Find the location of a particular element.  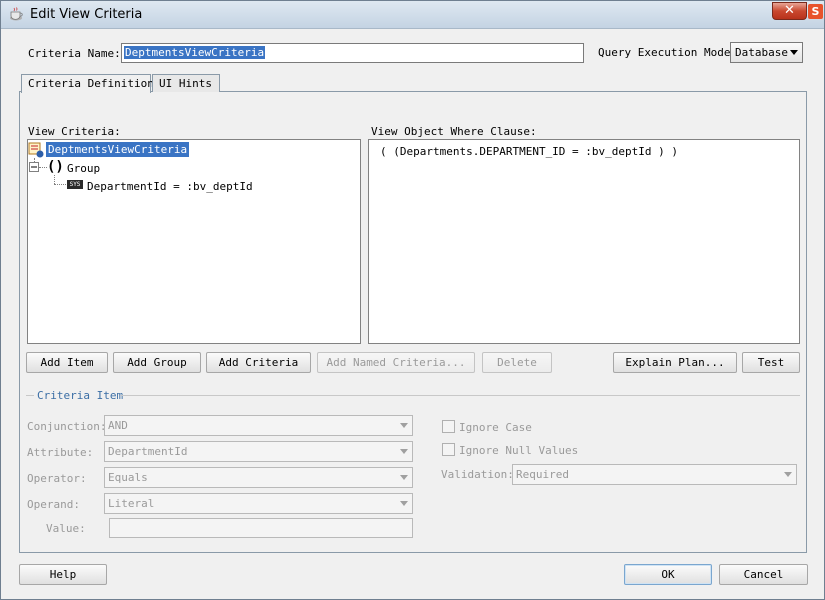

query-execution-mode-value: Database is located at coordinates (761, 52).